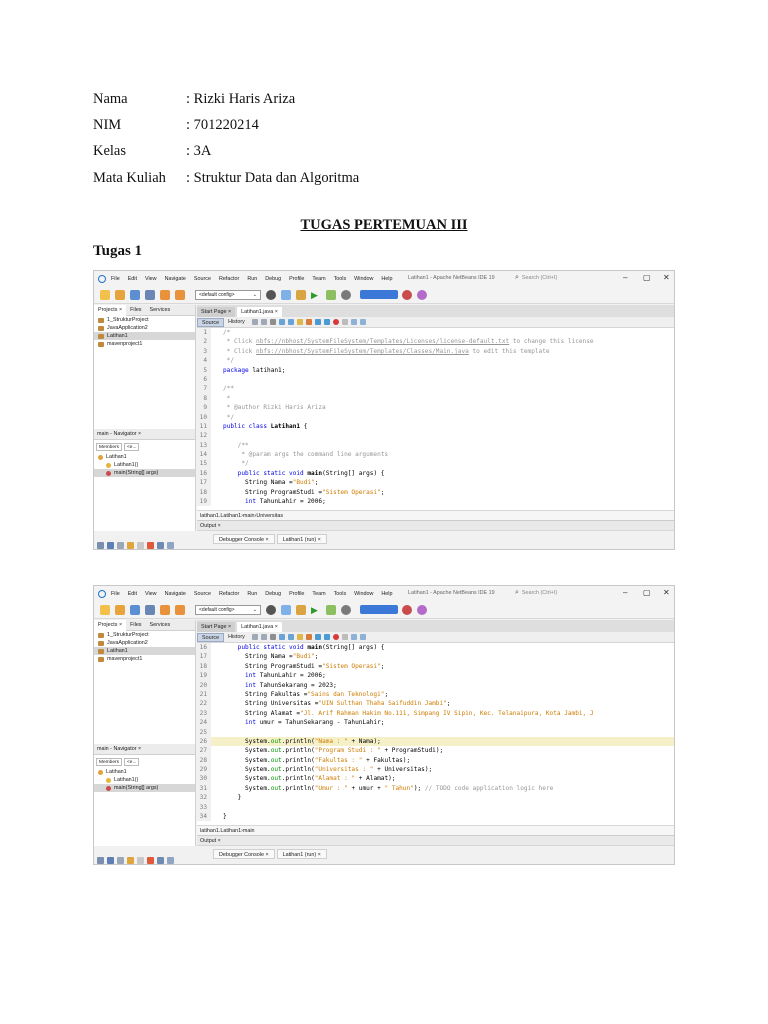  I want to click on menu-item-team: Team, so click(318, 594).